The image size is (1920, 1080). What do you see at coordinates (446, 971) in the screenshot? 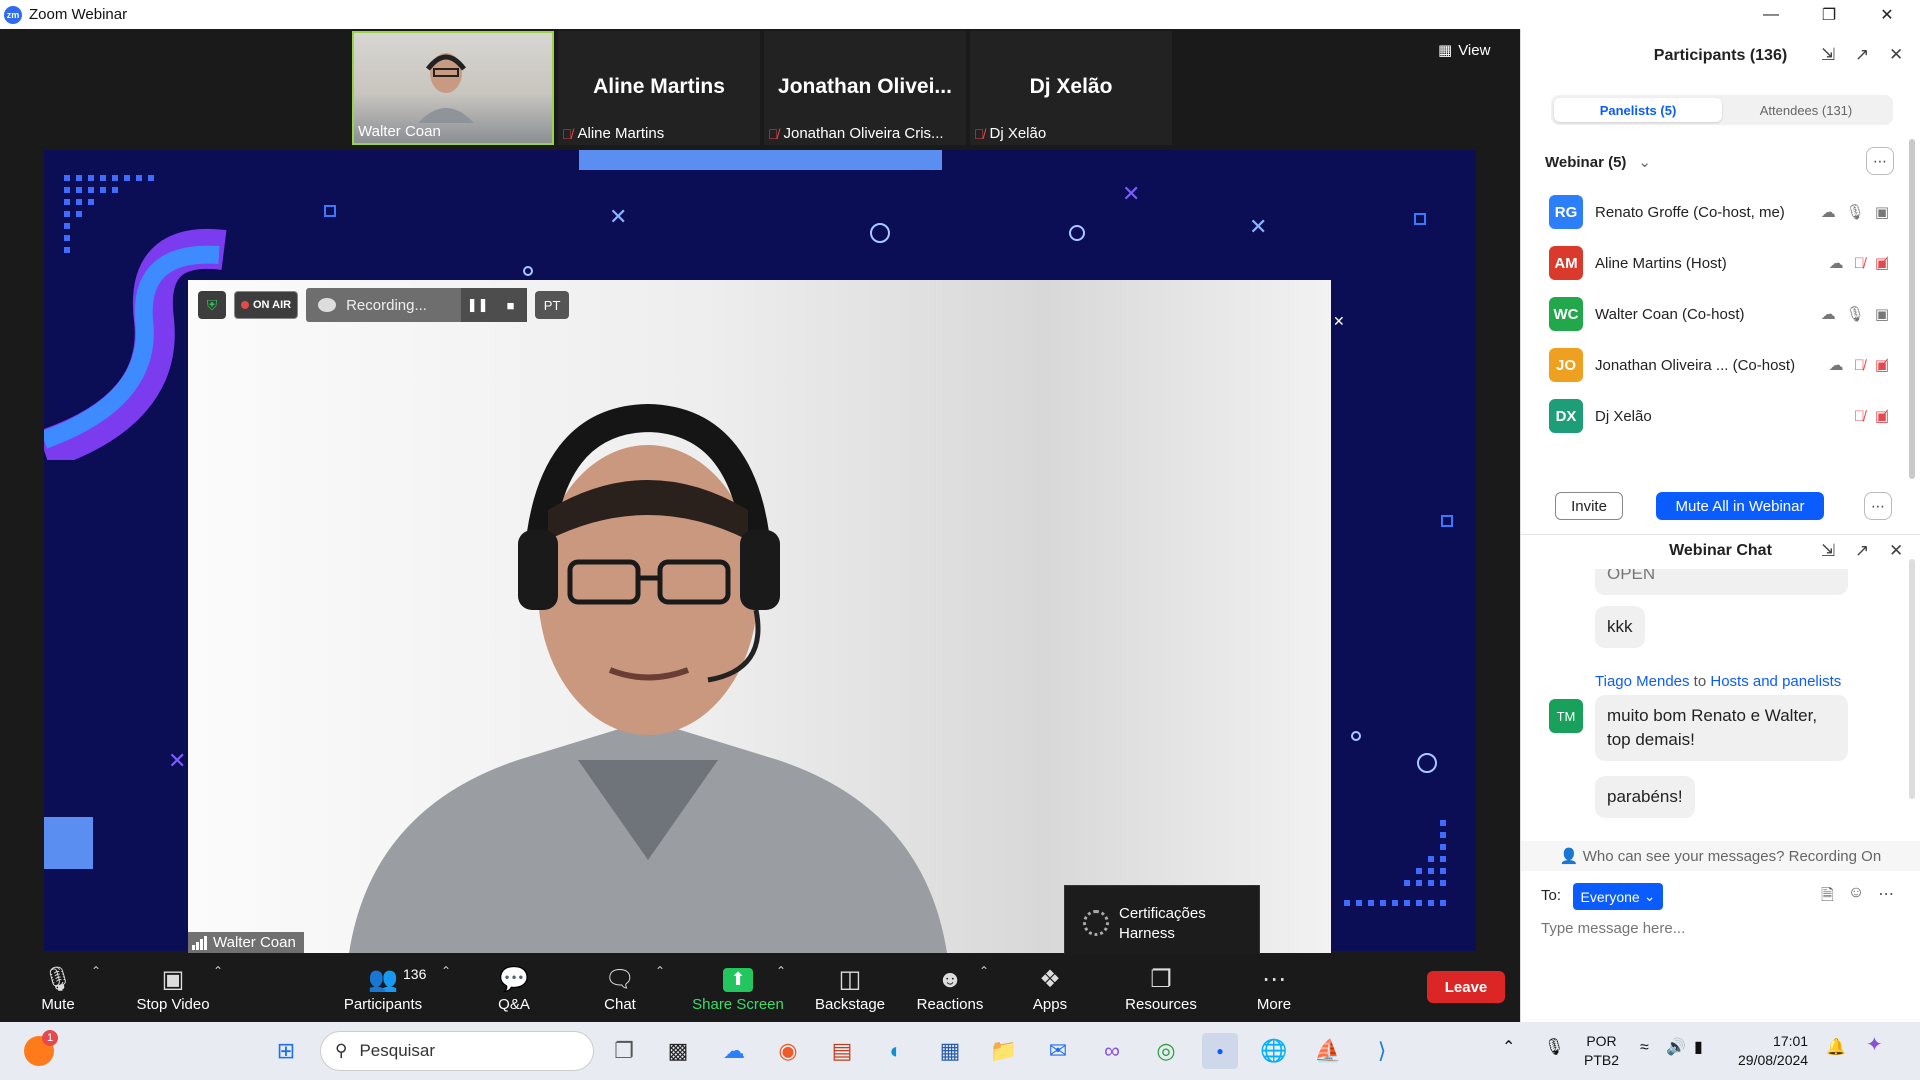
I see `participants-caret-icon: ⌃` at bounding box center [446, 971].